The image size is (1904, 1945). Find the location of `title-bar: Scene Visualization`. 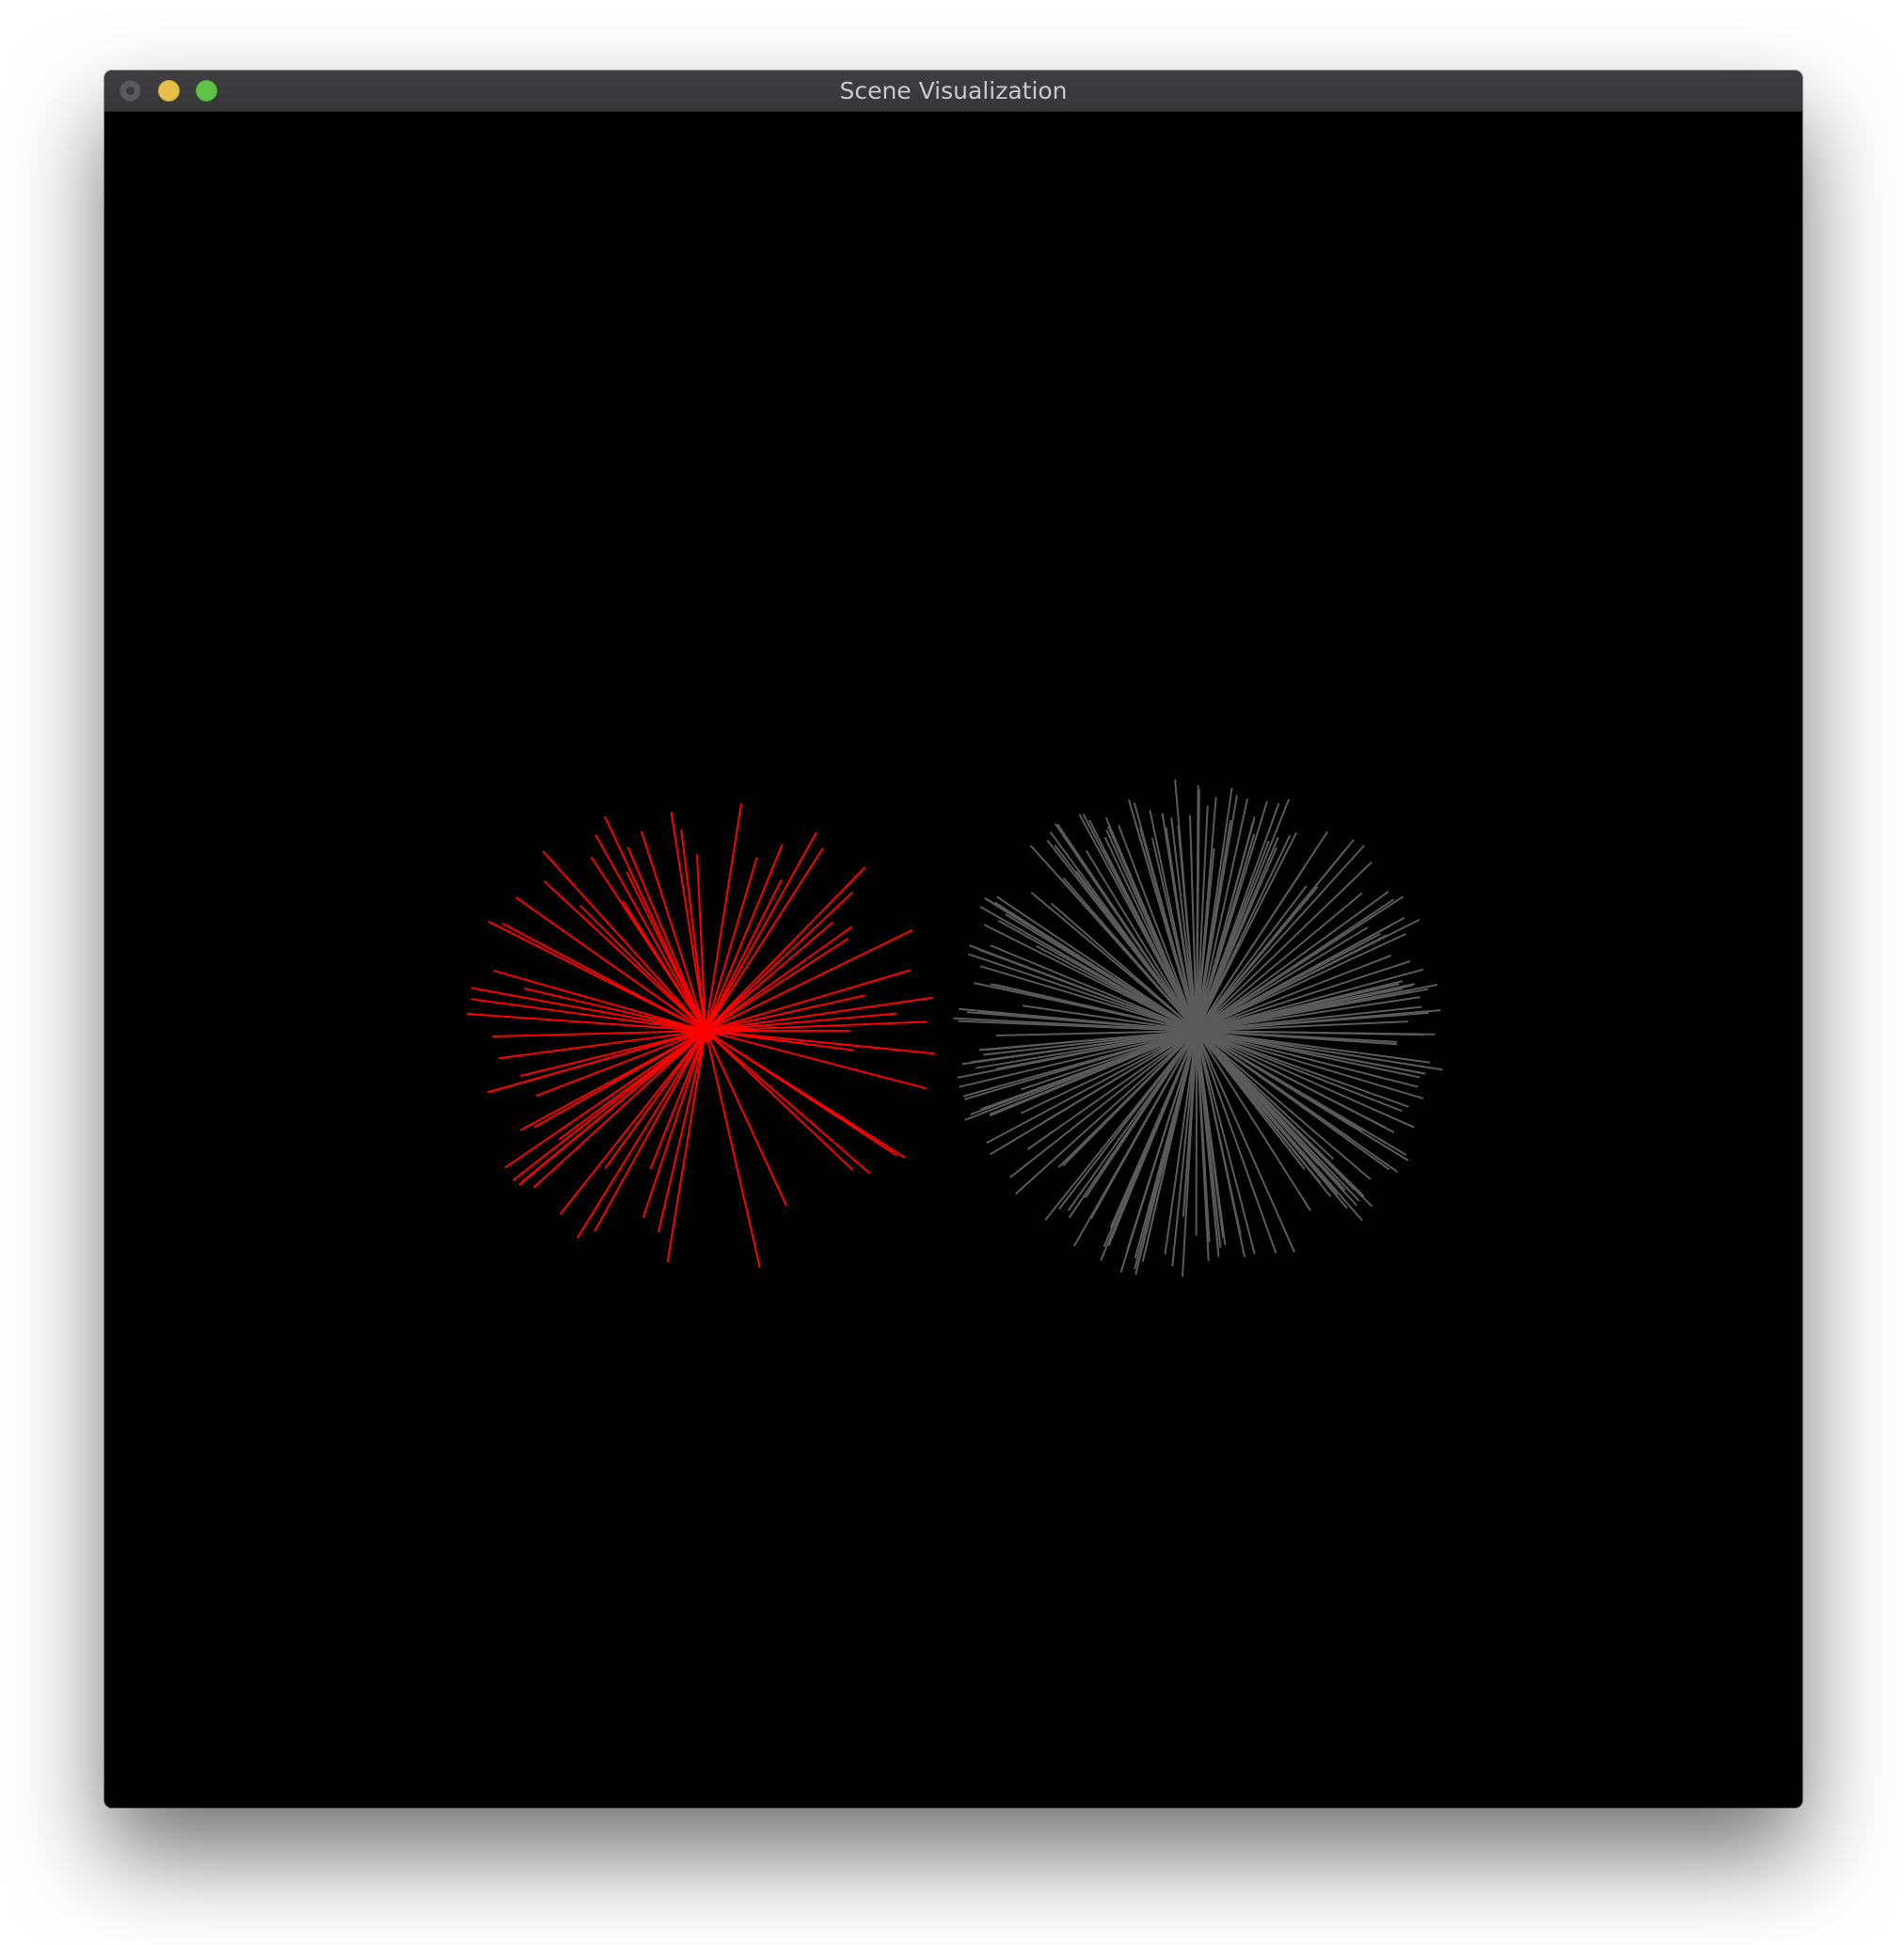

title-bar: Scene Visualization is located at coordinates (953, 91).